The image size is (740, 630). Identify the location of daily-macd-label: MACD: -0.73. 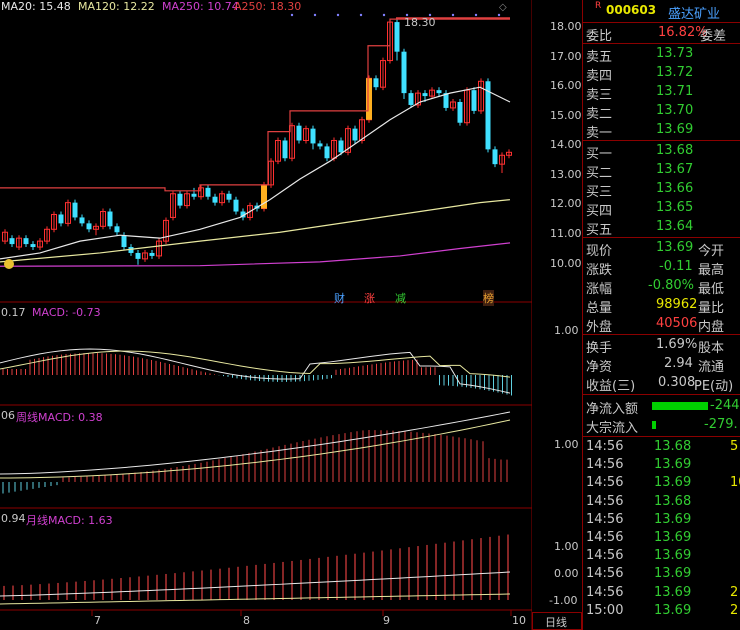
(66, 312).